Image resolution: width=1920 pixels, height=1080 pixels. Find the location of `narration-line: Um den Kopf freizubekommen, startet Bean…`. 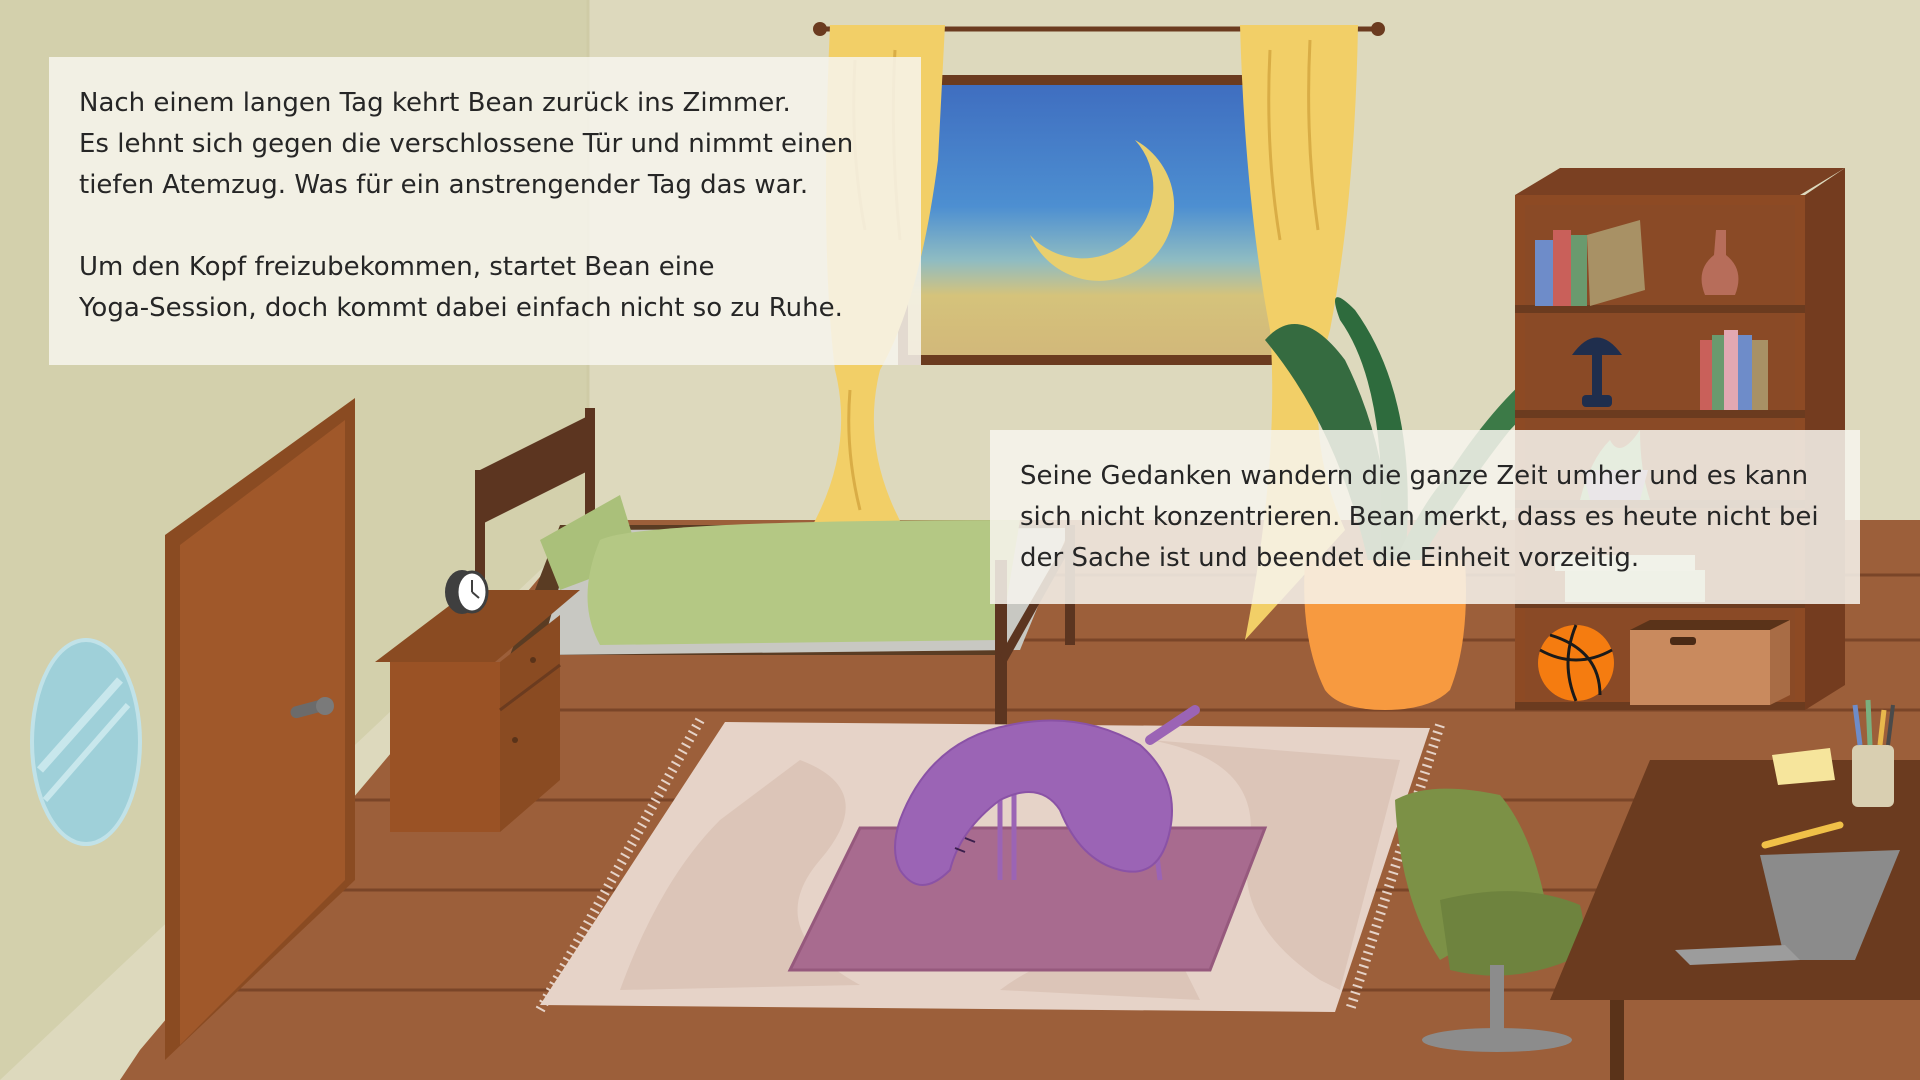

narration-line: Um den Kopf freizubekommen, startet Bean… is located at coordinates (397, 267).